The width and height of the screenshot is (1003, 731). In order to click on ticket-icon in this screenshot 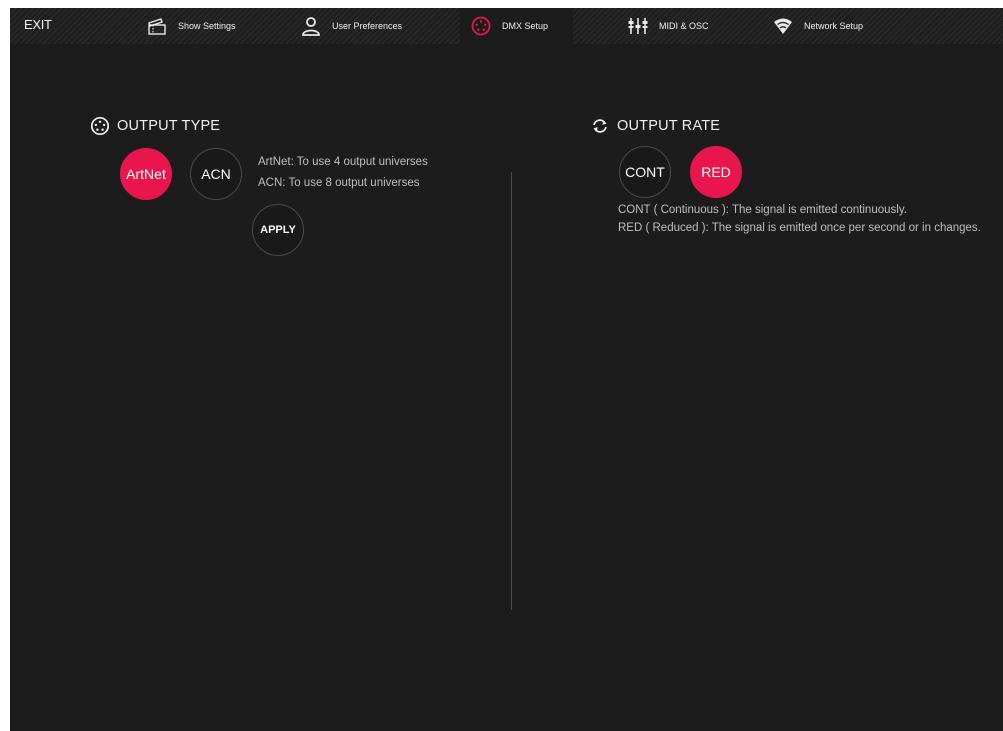, I will do `click(157, 26)`.